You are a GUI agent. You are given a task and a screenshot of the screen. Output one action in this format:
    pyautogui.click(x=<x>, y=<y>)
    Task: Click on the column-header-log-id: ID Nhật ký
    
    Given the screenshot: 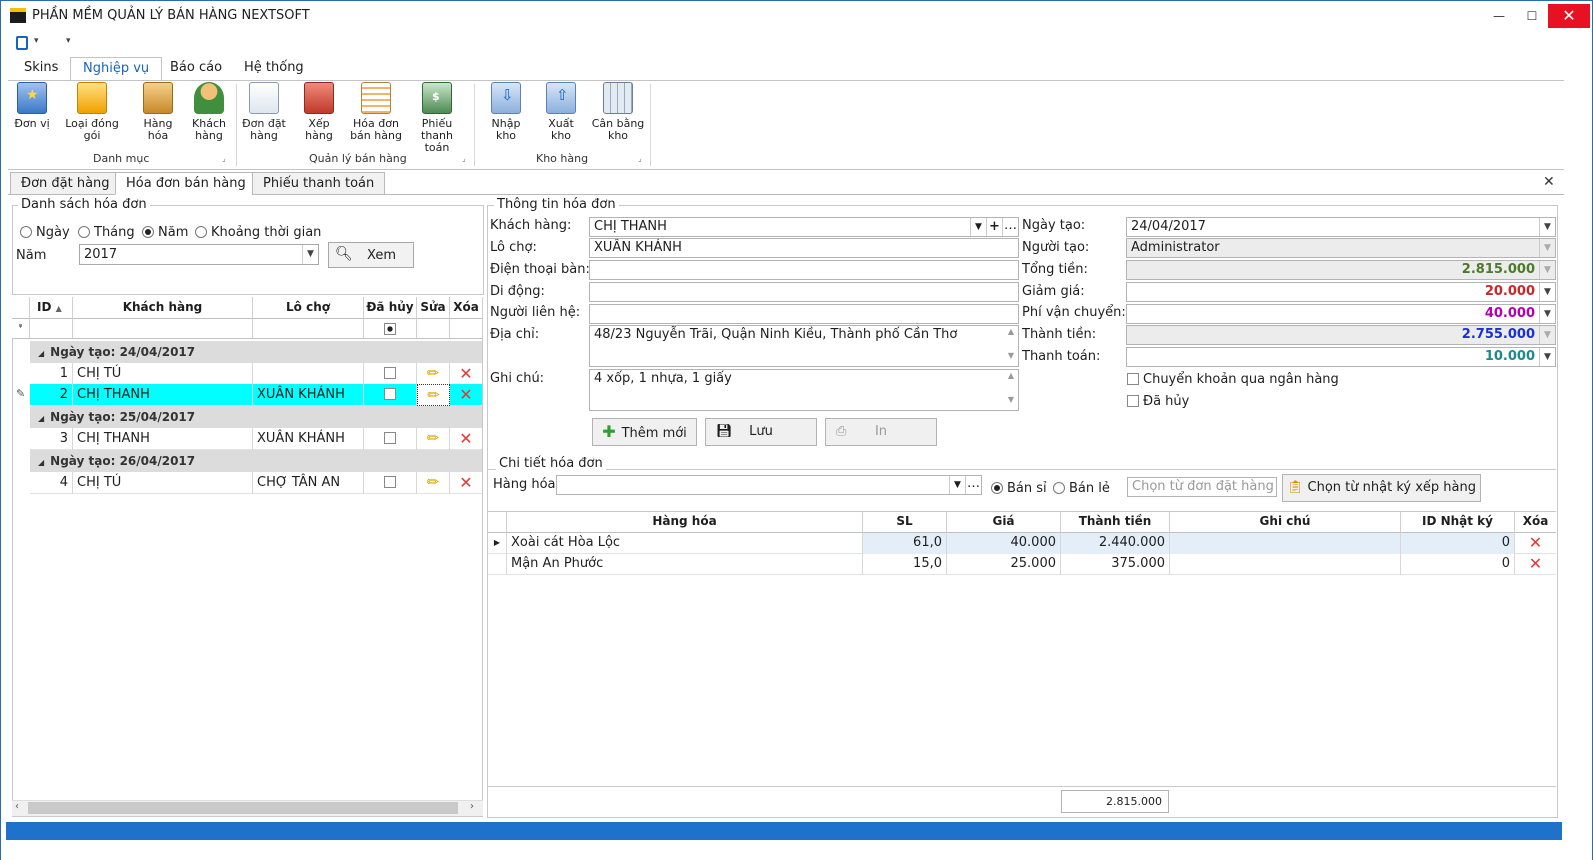 What is the action you would take?
    pyautogui.click(x=1458, y=522)
    